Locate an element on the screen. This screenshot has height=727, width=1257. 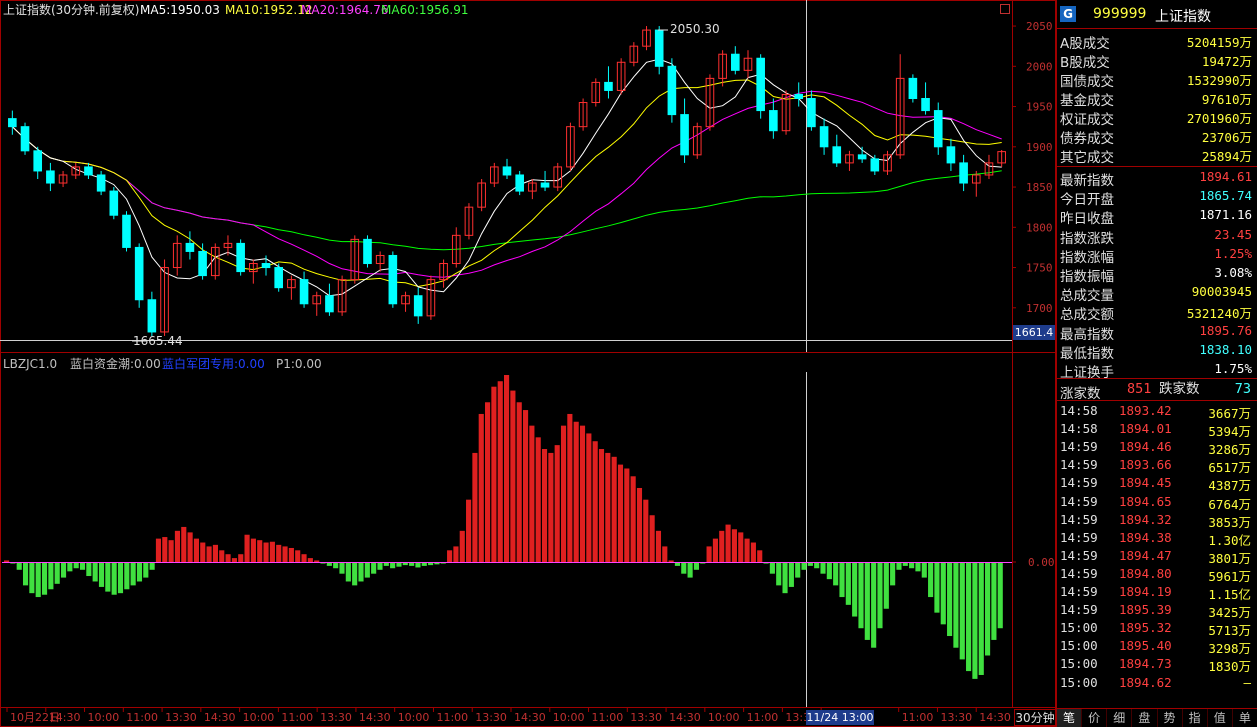
maximize-icon is located at coordinates (1005, 9).